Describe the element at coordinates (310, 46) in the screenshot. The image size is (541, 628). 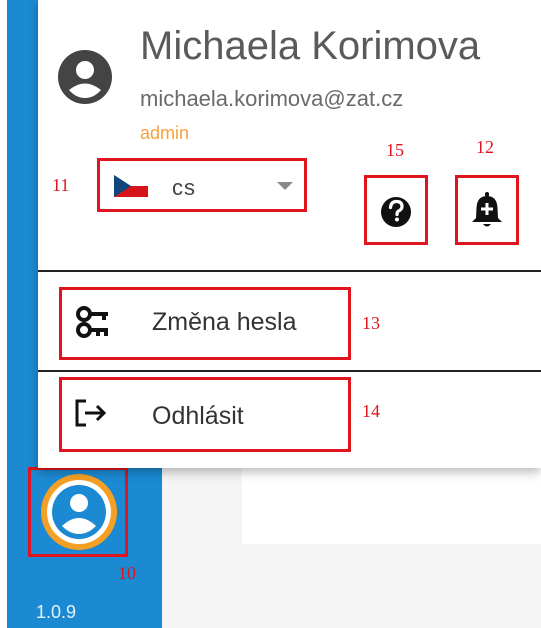
I see `user-name: Michaela Korimova` at that location.